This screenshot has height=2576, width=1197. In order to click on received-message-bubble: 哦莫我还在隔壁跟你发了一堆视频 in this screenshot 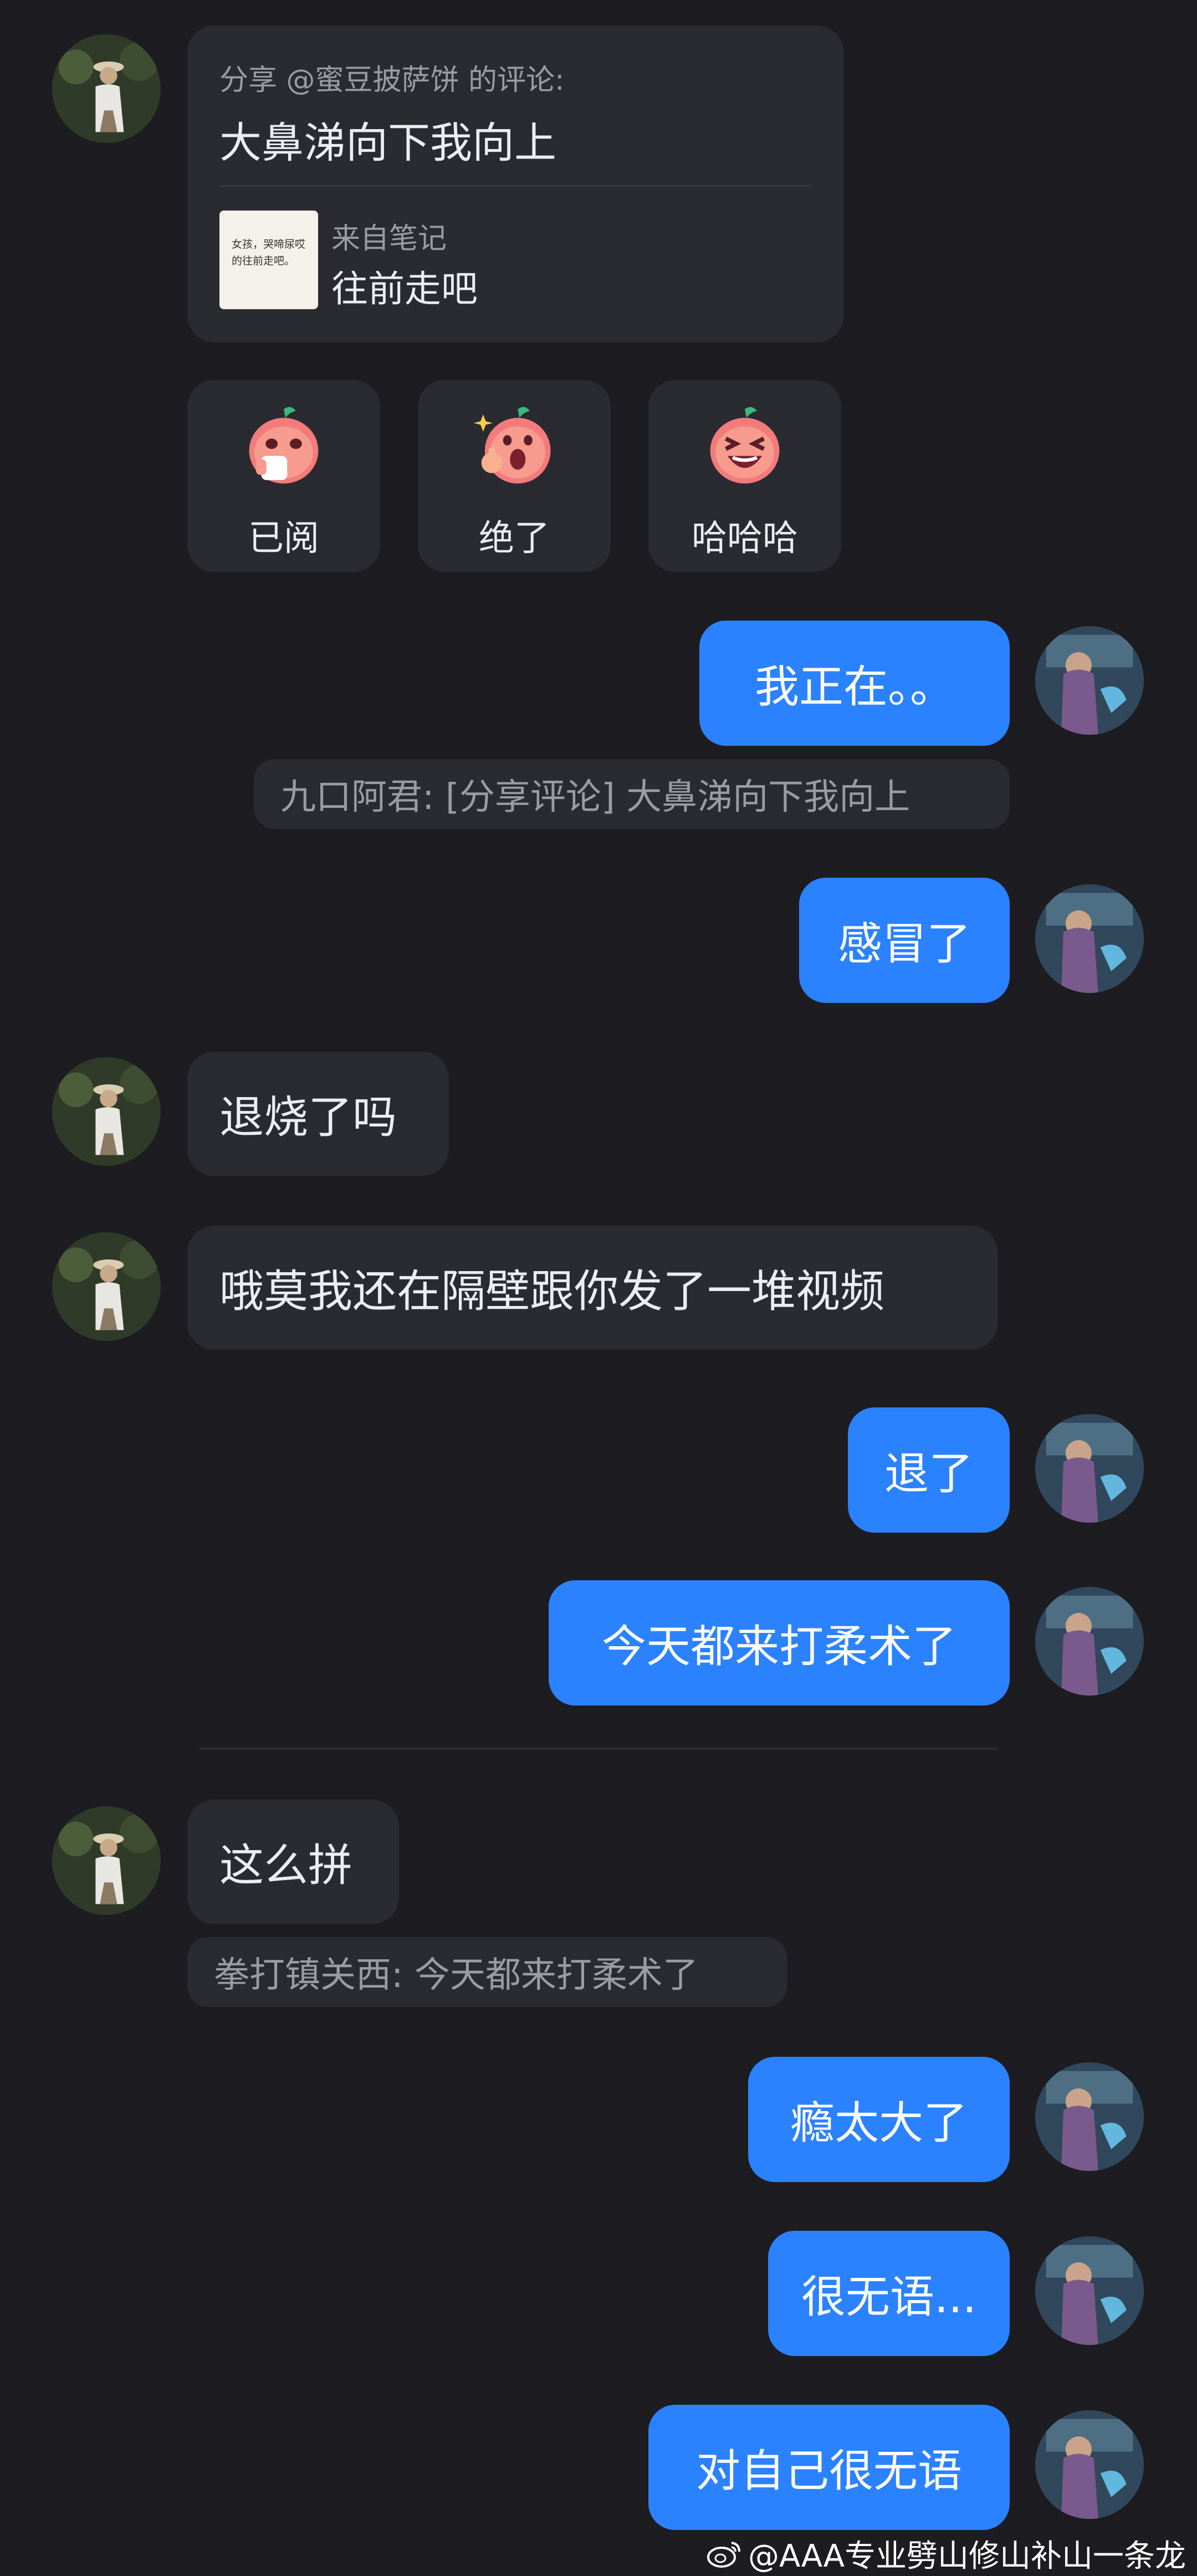, I will do `click(592, 1288)`.